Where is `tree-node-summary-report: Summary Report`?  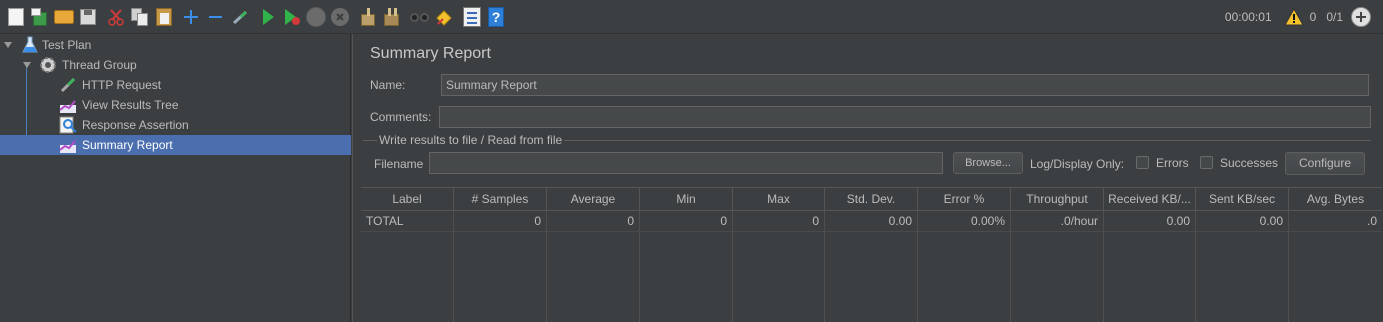
tree-node-summary-report: Summary Report is located at coordinates (175, 145).